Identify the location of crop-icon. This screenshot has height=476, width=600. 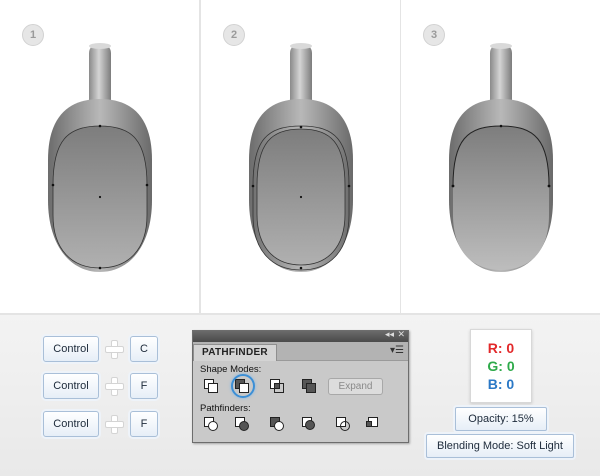
(309, 424).